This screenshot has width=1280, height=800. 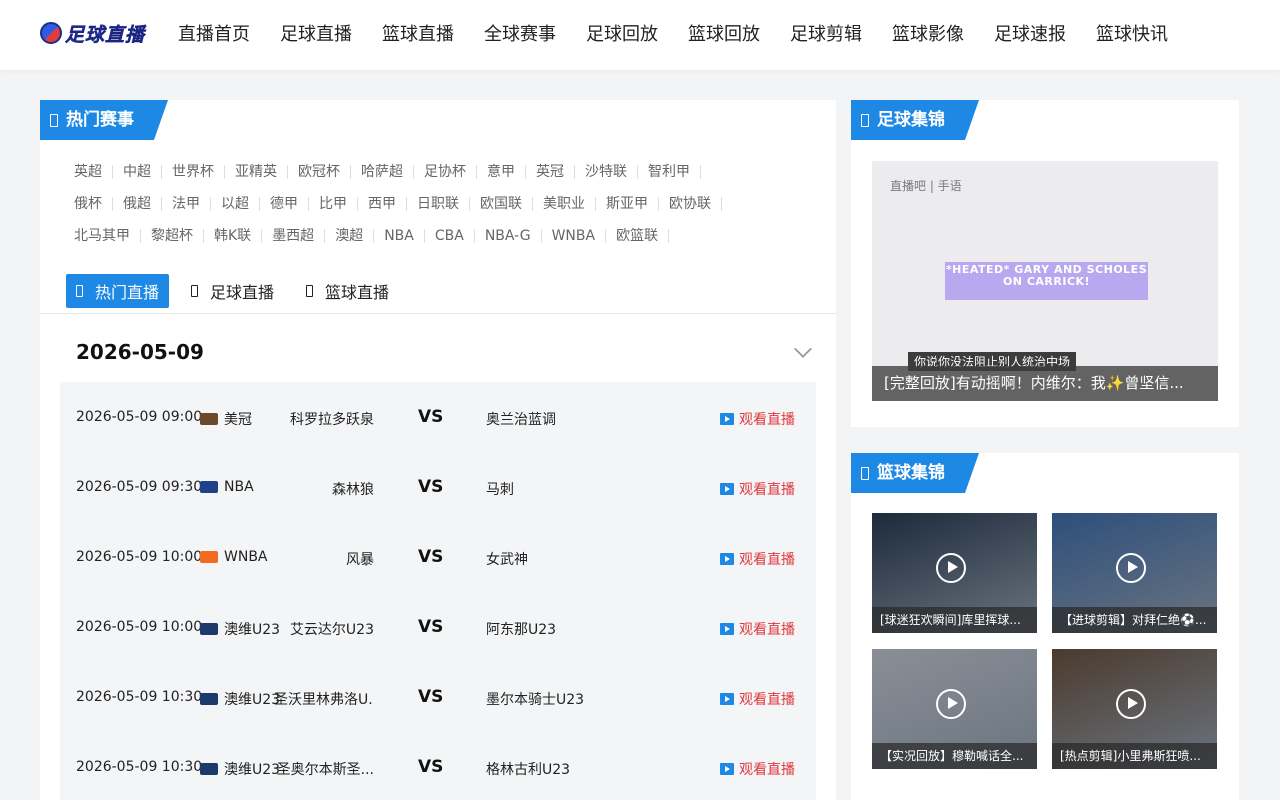 I want to click on tab-basketball-live: 篮球直播, so click(x=347, y=291).